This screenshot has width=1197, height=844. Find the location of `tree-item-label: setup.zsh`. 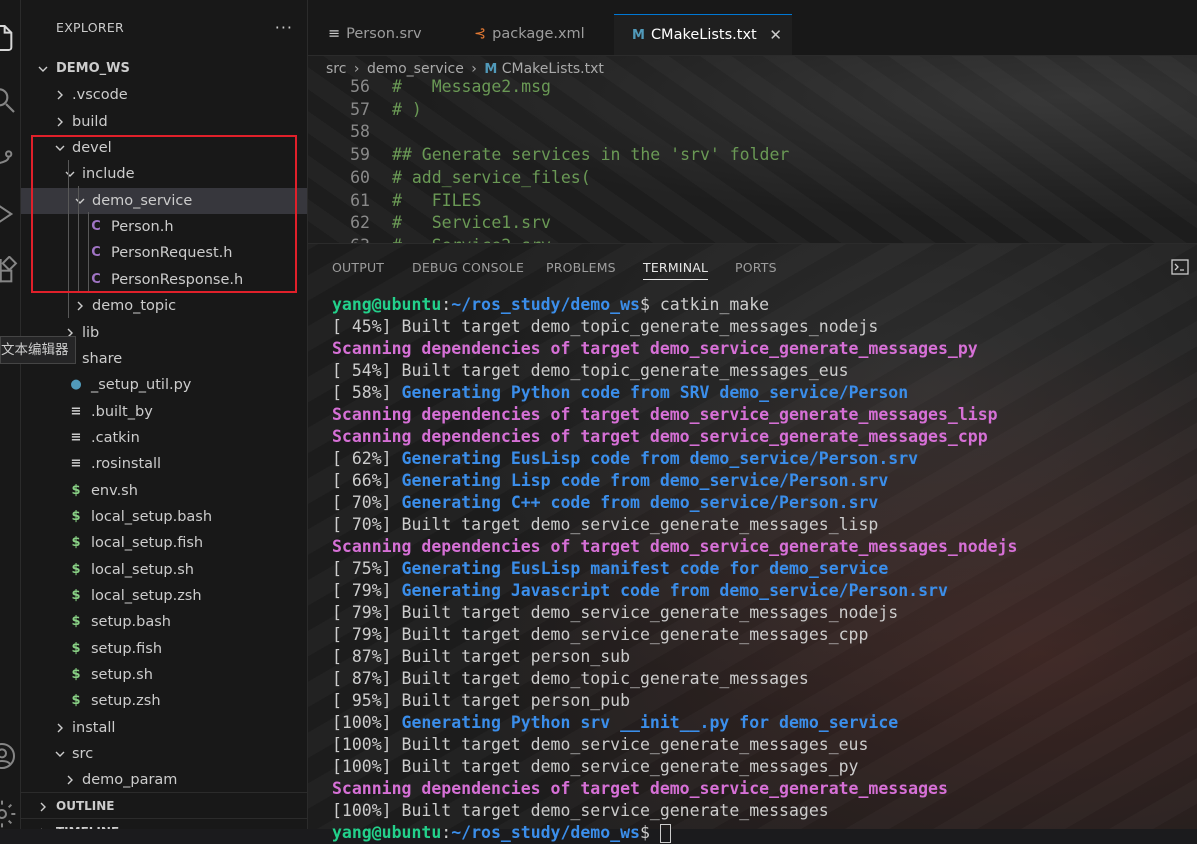

tree-item-label: setup.zsh is located at coordinates (126, 701).